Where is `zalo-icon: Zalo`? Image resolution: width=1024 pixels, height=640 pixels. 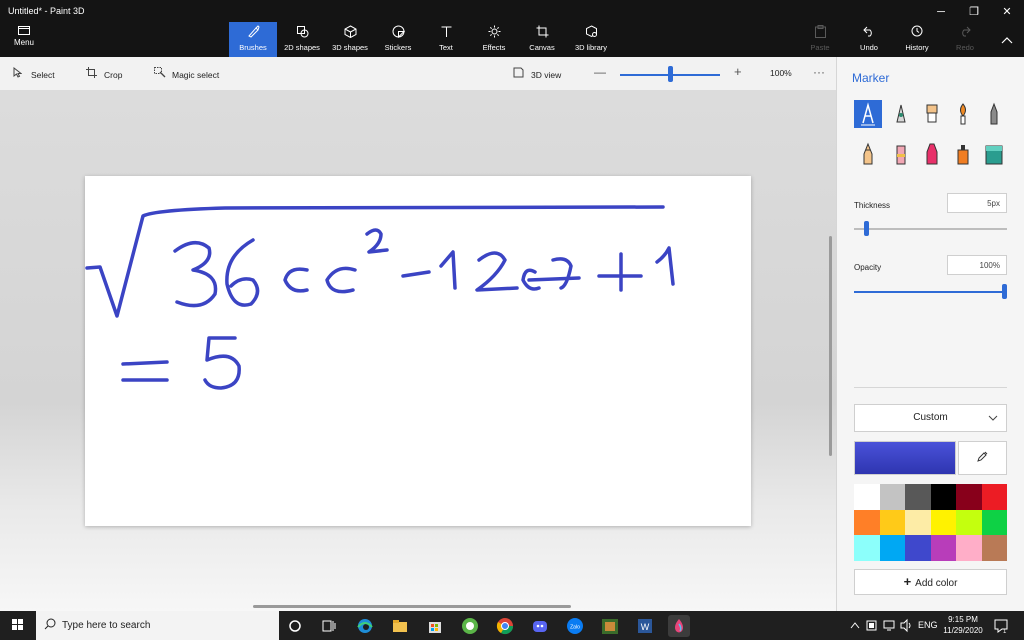 zalo-icon: Zalo is located at coordinates (575, 626).